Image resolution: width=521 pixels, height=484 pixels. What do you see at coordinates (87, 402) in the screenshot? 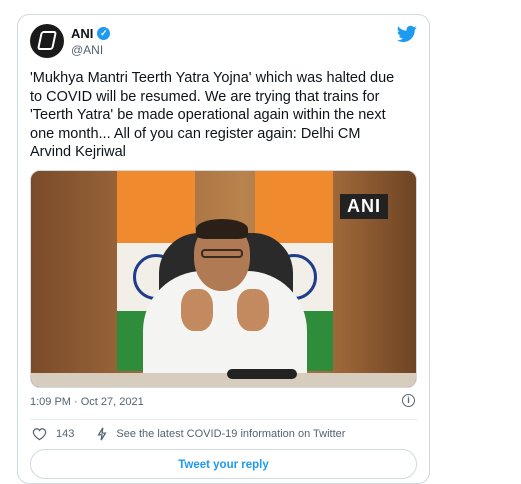
I see `tweet-timestamp: 1:09 PM · Oct 27, 2021` at bounding box center [87, 402].